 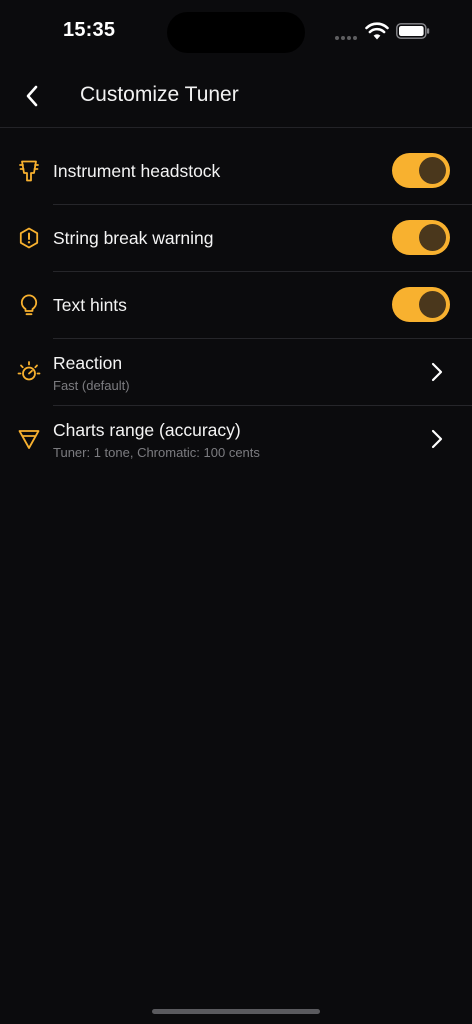 I want to click on nav-header: Customize Tuner, so click(x=236, y=96).